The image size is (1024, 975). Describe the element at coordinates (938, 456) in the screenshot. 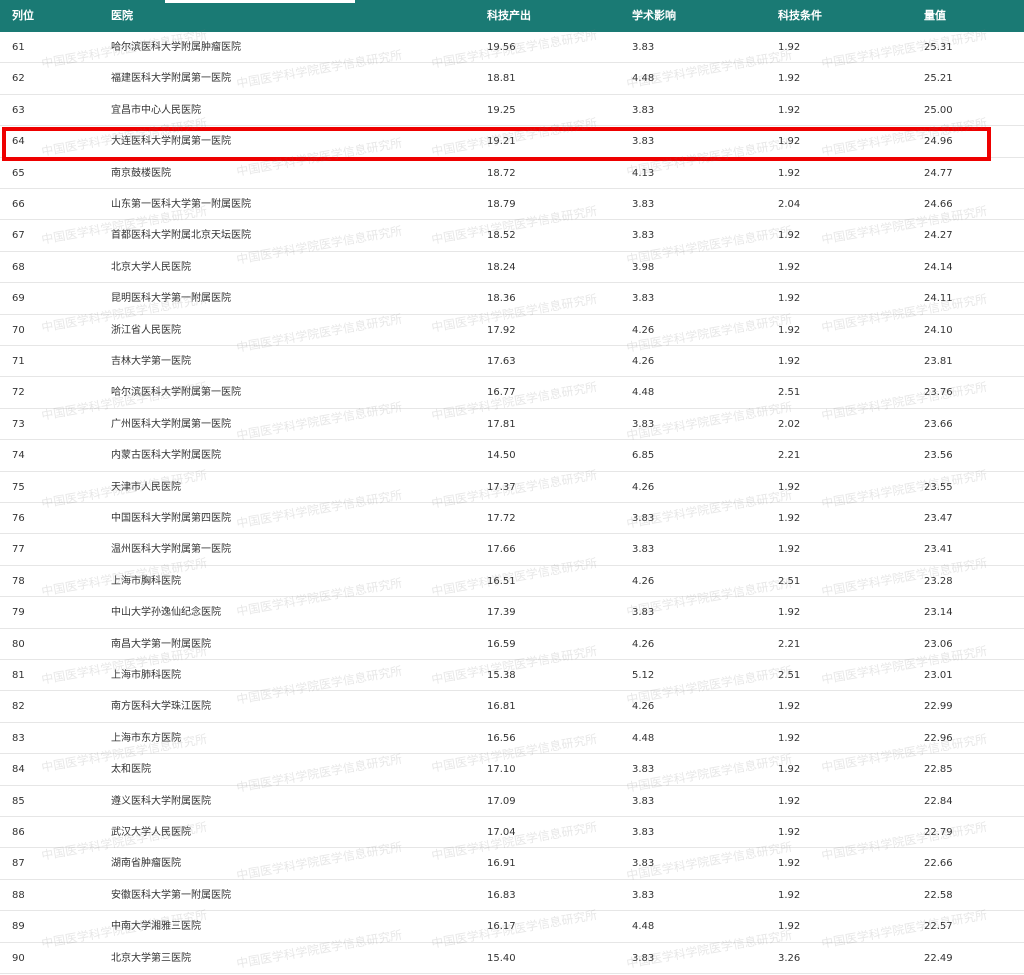

I see `cell-score: 23.56` at that location.